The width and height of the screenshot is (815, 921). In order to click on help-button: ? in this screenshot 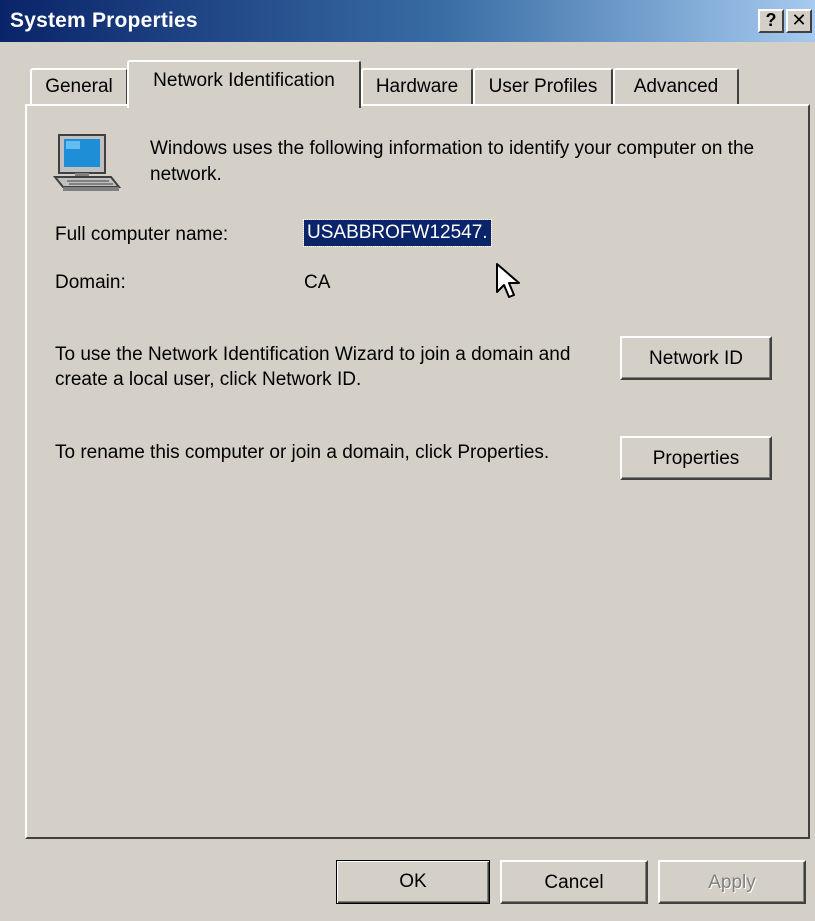, I will do `click(771, 21)`.